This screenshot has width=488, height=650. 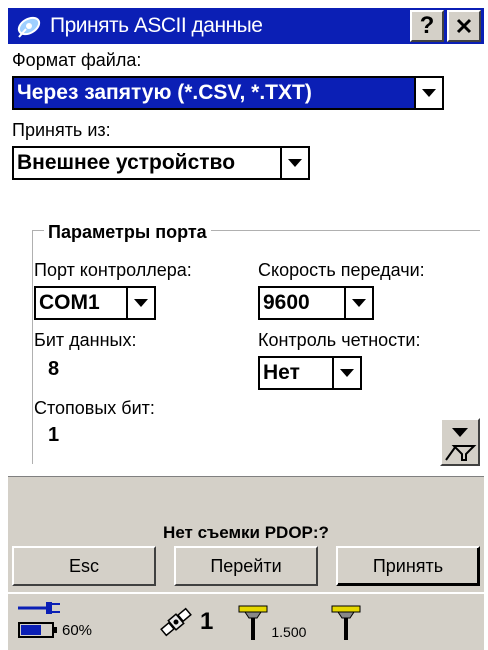 I want to click on antenna-height-value: 1.500, so click(x=289, y=632).